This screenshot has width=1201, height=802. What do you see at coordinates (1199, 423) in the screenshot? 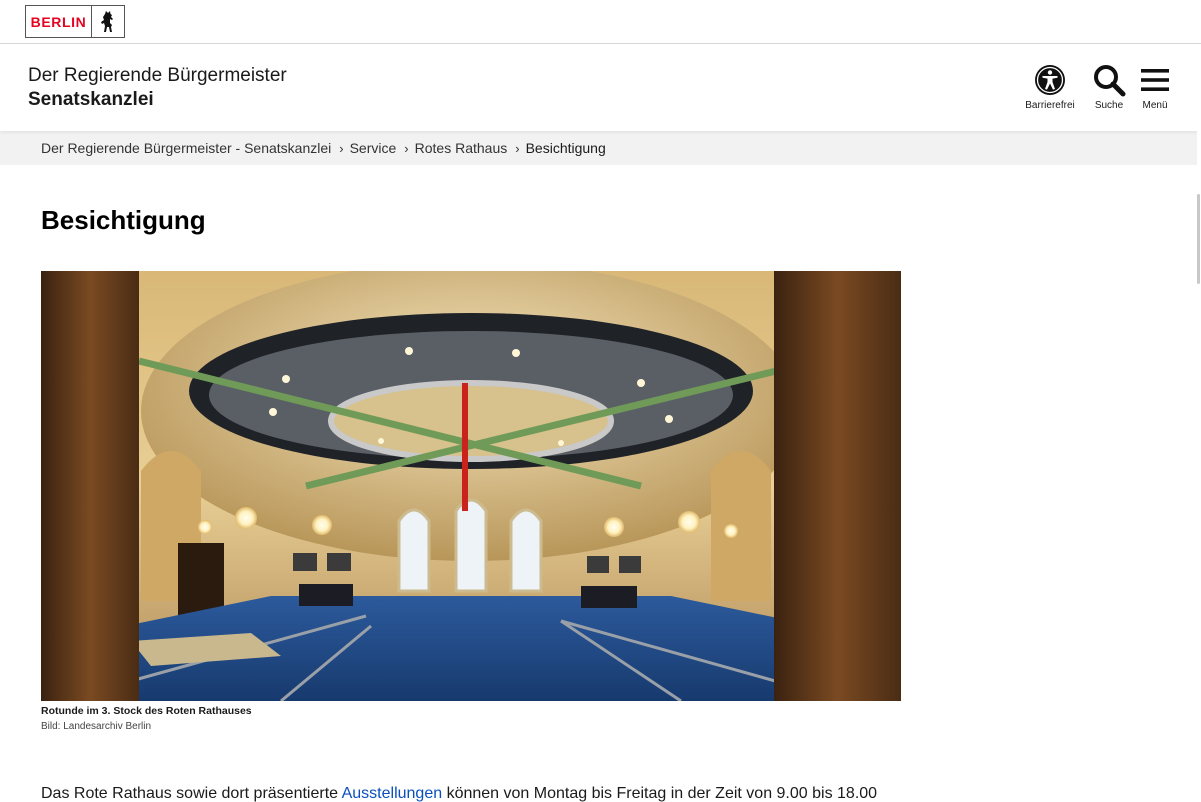
I see `vertical-scrollbar` at bounding box center [1199, 423].